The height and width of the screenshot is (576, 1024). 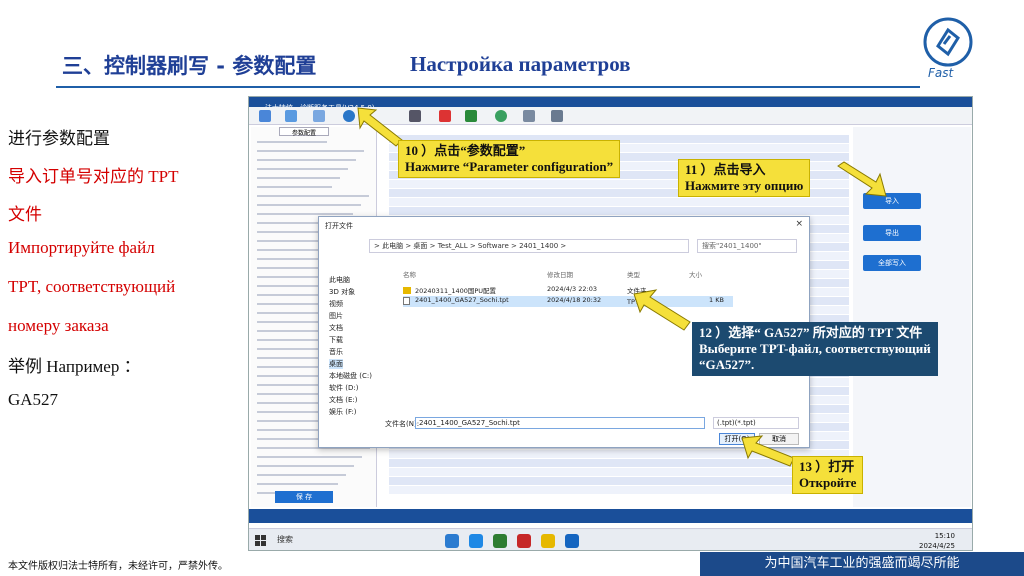 I want to click on dialog-search-input: 搜索"2401_1400", so click(x=747, y=246).